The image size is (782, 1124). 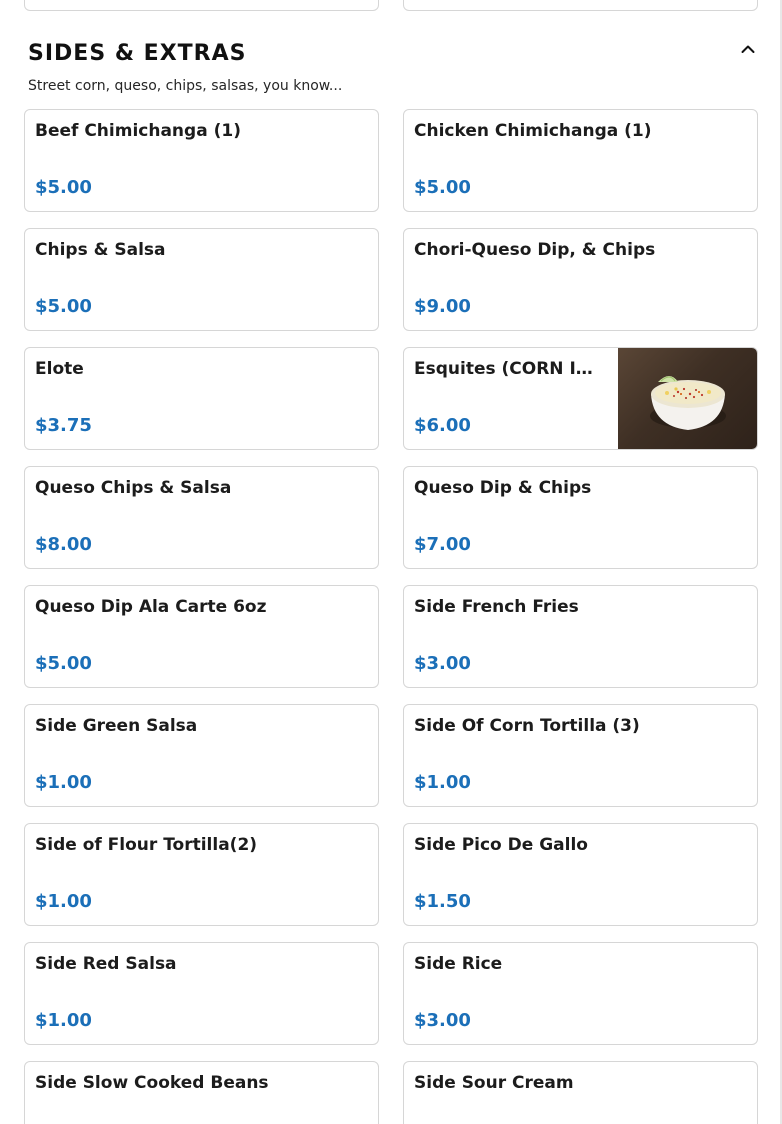 What do you see at coordinates (137, 53) in the screenshot?
I see `section-title: SIDES & EXTRAS` at bounding box center [137, 53].